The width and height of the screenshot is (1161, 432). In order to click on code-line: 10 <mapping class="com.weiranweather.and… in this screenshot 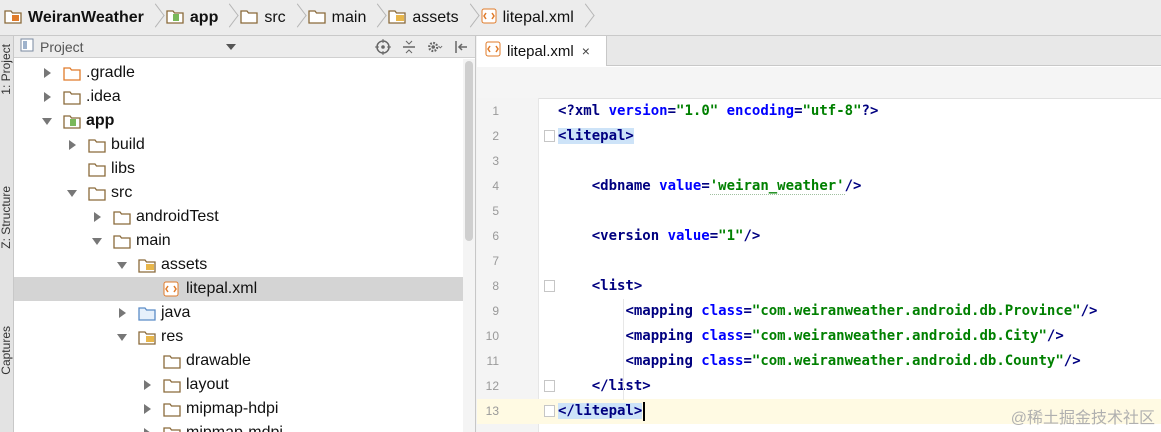, I will do `click(819, 336)`.